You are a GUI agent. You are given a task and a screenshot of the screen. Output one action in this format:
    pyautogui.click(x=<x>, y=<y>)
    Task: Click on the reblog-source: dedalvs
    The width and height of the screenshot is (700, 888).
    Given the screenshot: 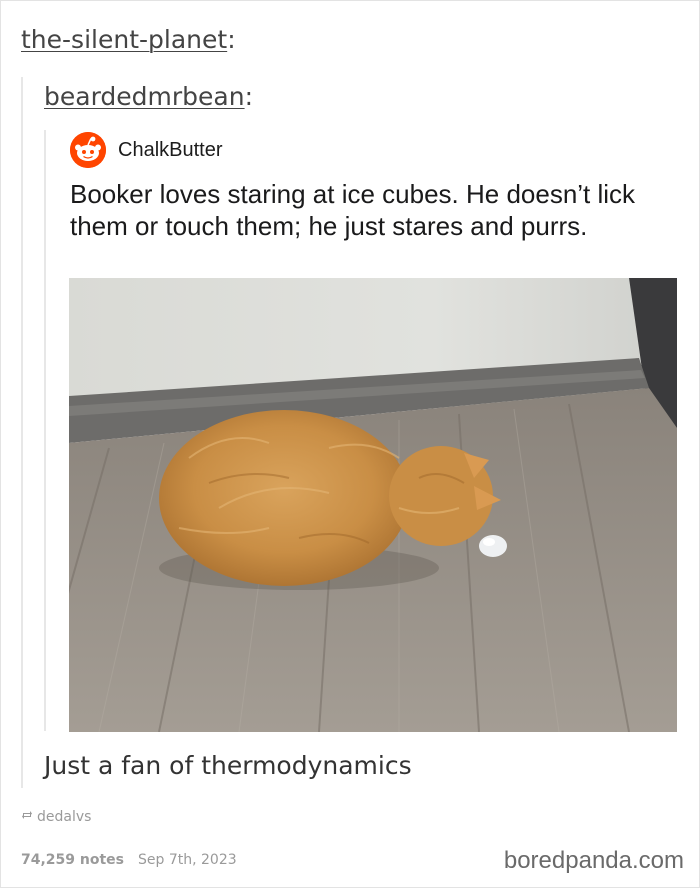 What is the action you would take?
    pyautogui.click(x=56, y=817)
    